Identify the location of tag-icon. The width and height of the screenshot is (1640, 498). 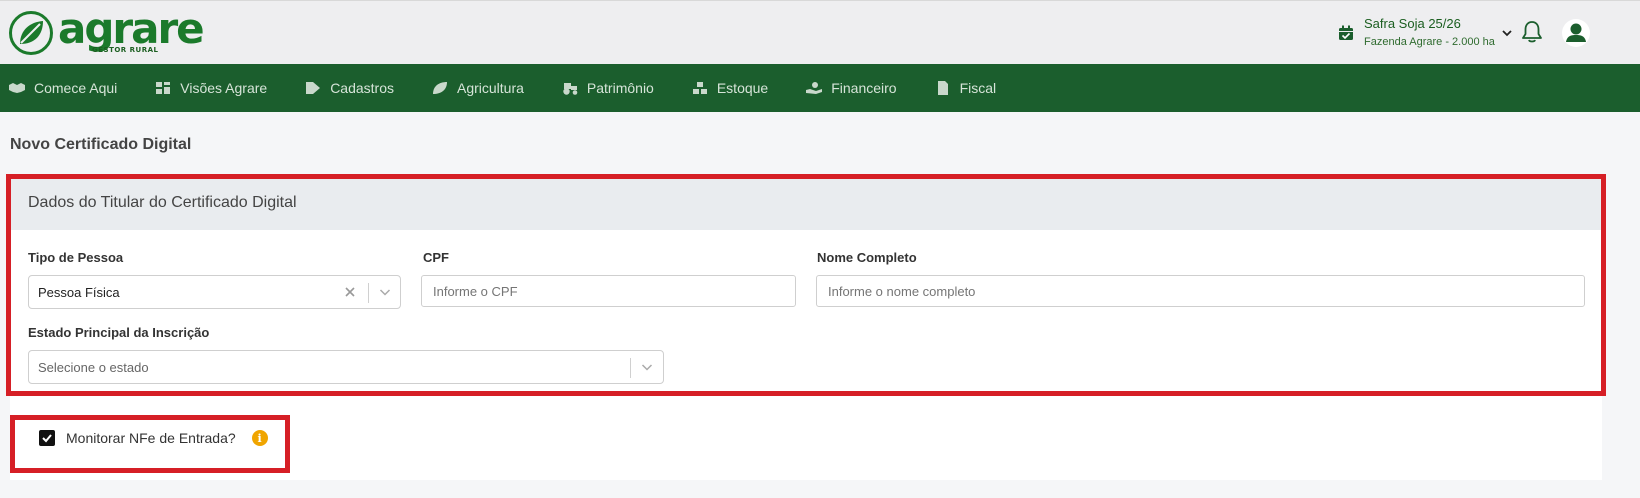
(313, 88).